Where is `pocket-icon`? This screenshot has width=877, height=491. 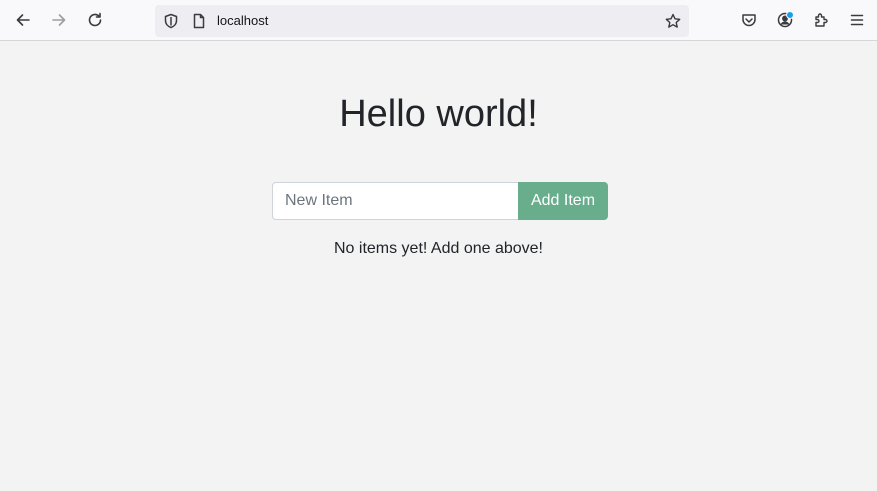
pocket-icon is located at coordinates (749, 20).